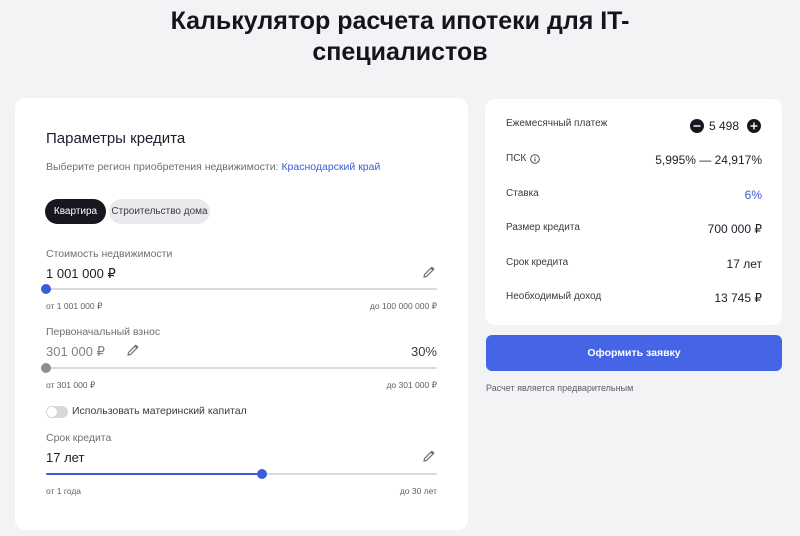 Image resolution: width=800 pixels, height=536 pixels. Describe the element at coordinates (241, 289) in the screenshot. I see `property-cost-slider-track` at that location.